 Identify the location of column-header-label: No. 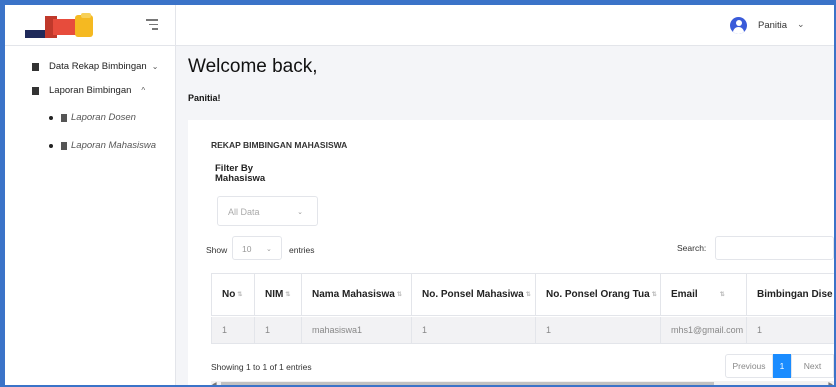
(229, 294).